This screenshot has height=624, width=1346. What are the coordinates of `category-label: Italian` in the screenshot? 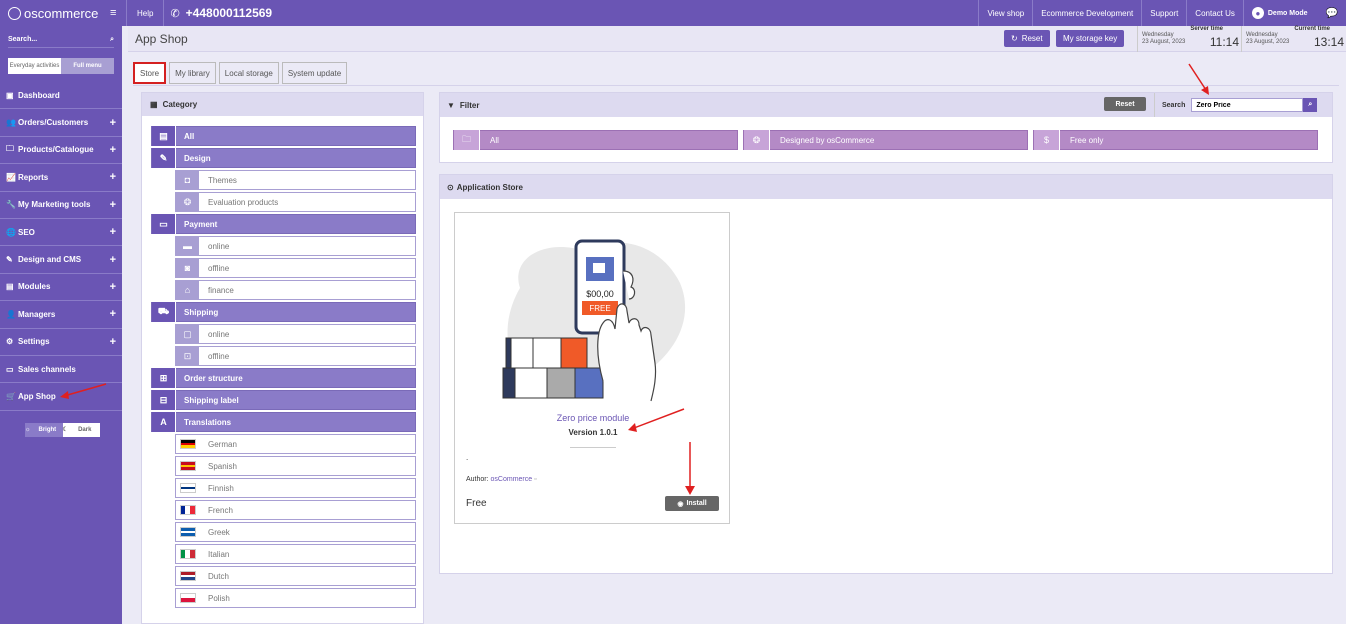 It's located at (219, 554).